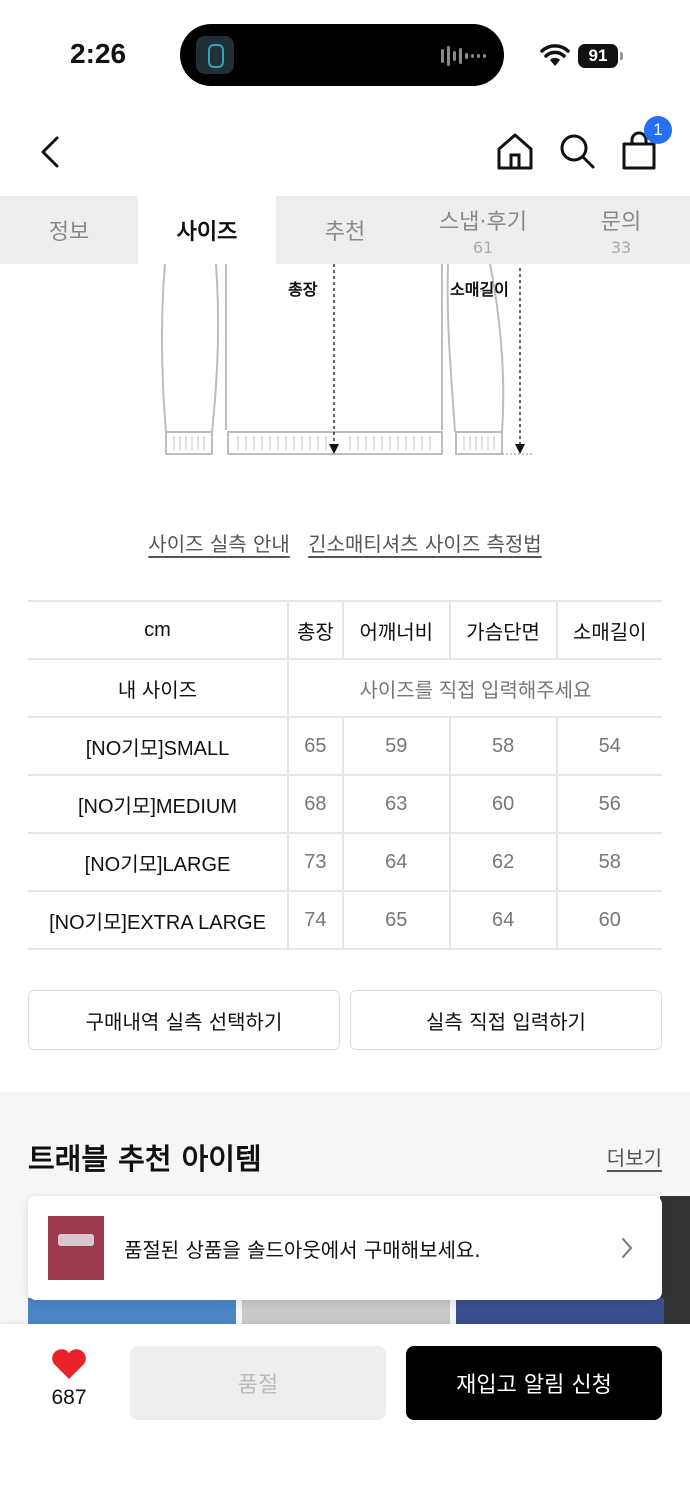  I want to click on chevron-left-icon, so click(50, 152).